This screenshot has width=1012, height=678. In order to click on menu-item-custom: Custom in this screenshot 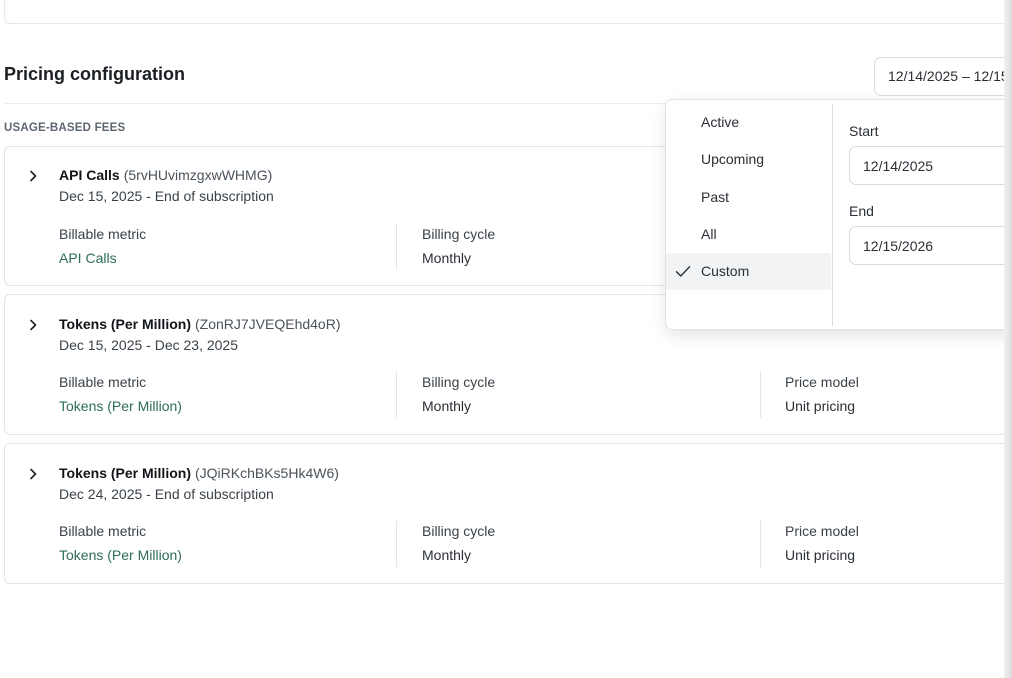, I will do `click(748, 271)`.